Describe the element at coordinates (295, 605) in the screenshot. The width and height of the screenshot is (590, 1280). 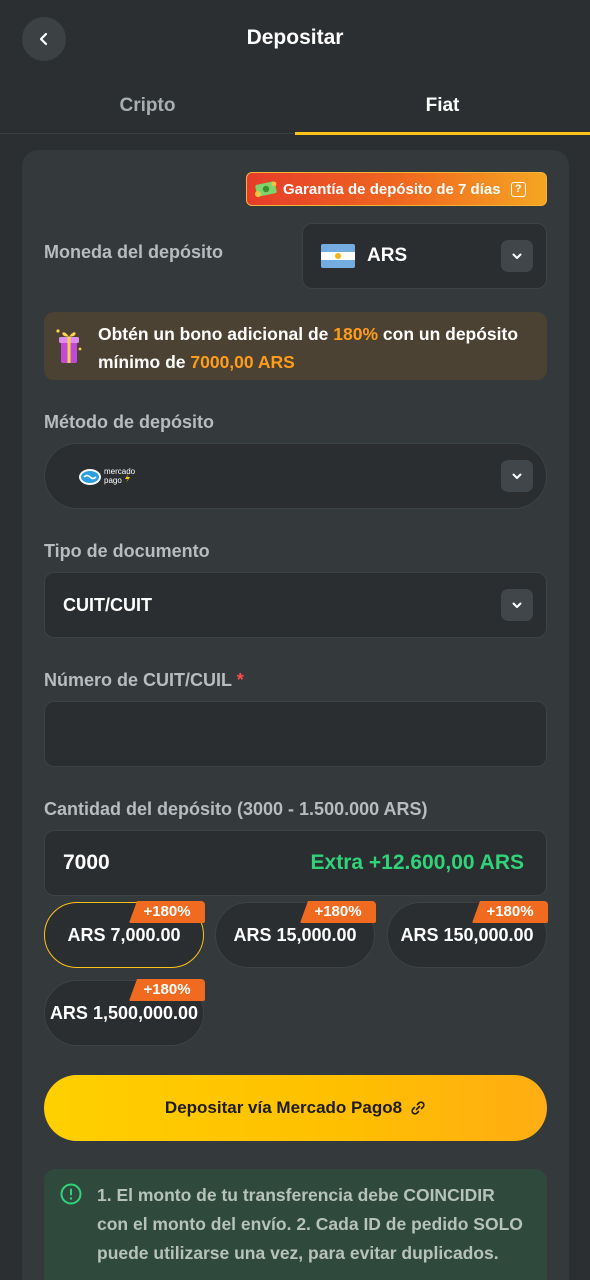
I see `document-type-select: CUIT/CUIT` at that location.